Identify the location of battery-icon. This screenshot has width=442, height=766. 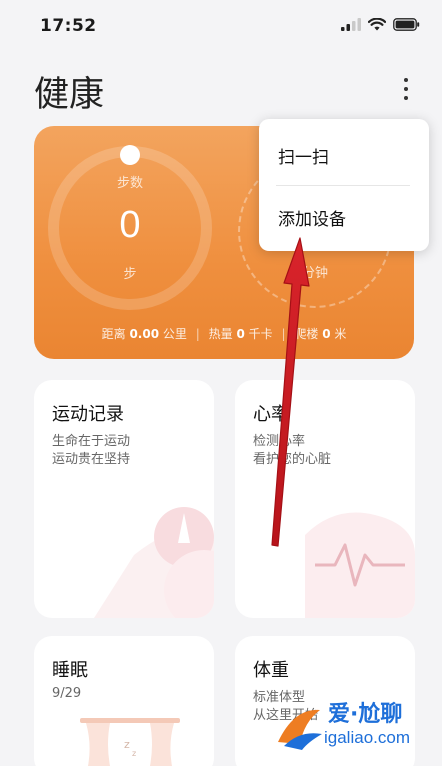
(406, 24).